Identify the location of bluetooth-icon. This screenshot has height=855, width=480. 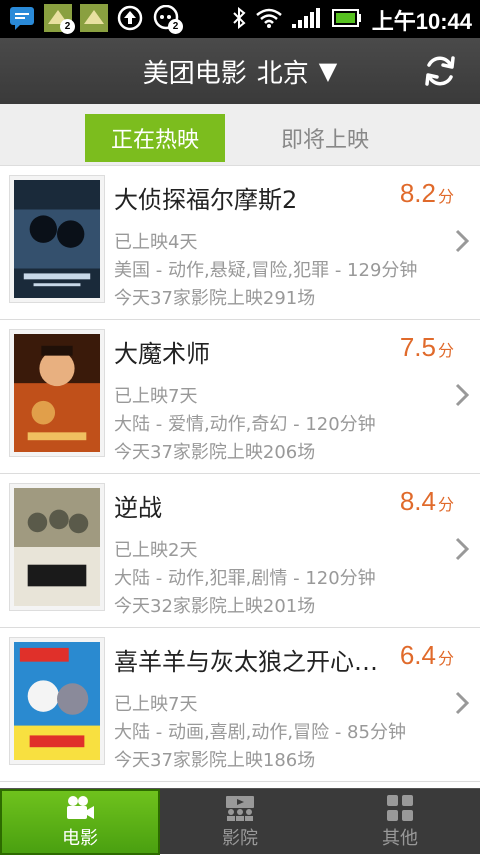
(239, 19).